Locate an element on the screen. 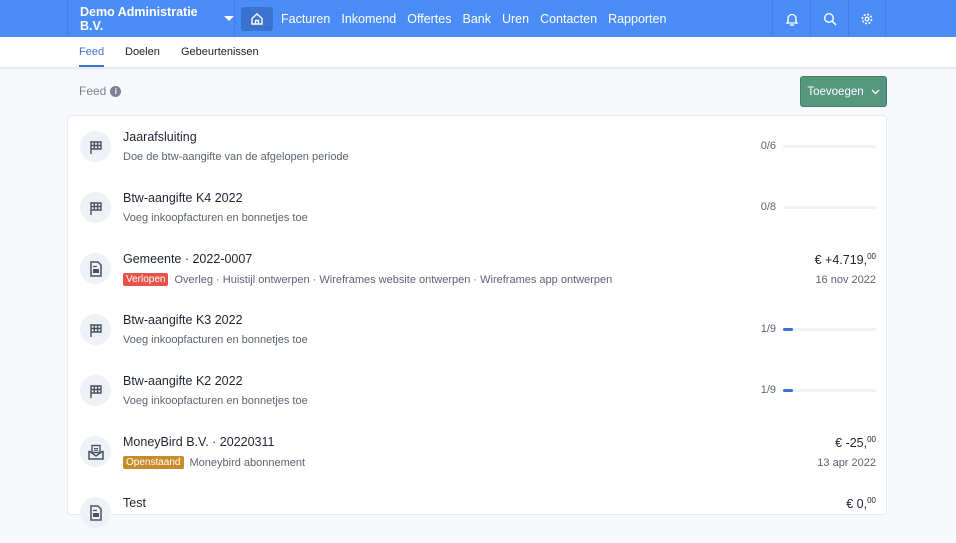 Image resolution: width=956 pixels, height=543 pixels. item-title: MoneyBird B.V. · 20220311 is located at coordinates (199, 442).